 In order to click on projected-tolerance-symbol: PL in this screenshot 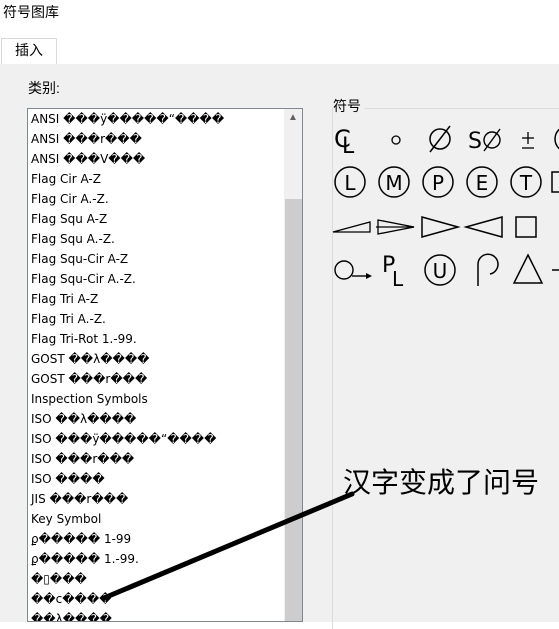, I will do `click(398, 270)`.